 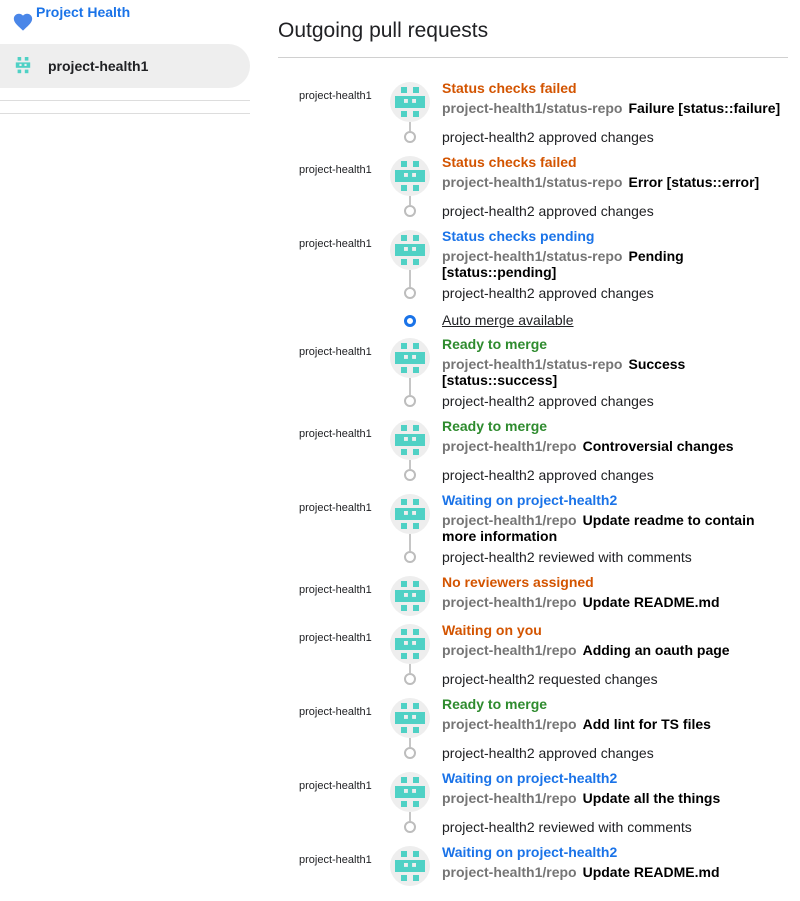 I want to click on pr-status: Status checks pending, so click(x=518, y=236).